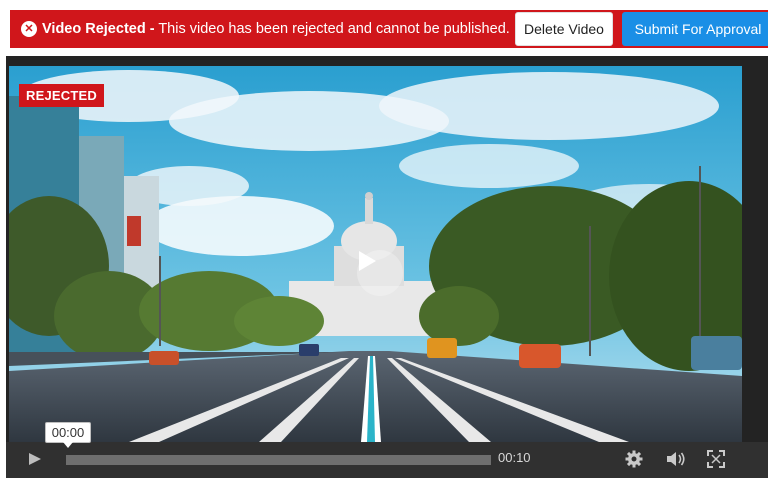 The height and width of the screenshot is (478, 768). Describe the element at coordinates (68, 432) in the screenshot. I see `current-time-tooltip: 00:00` at that location.